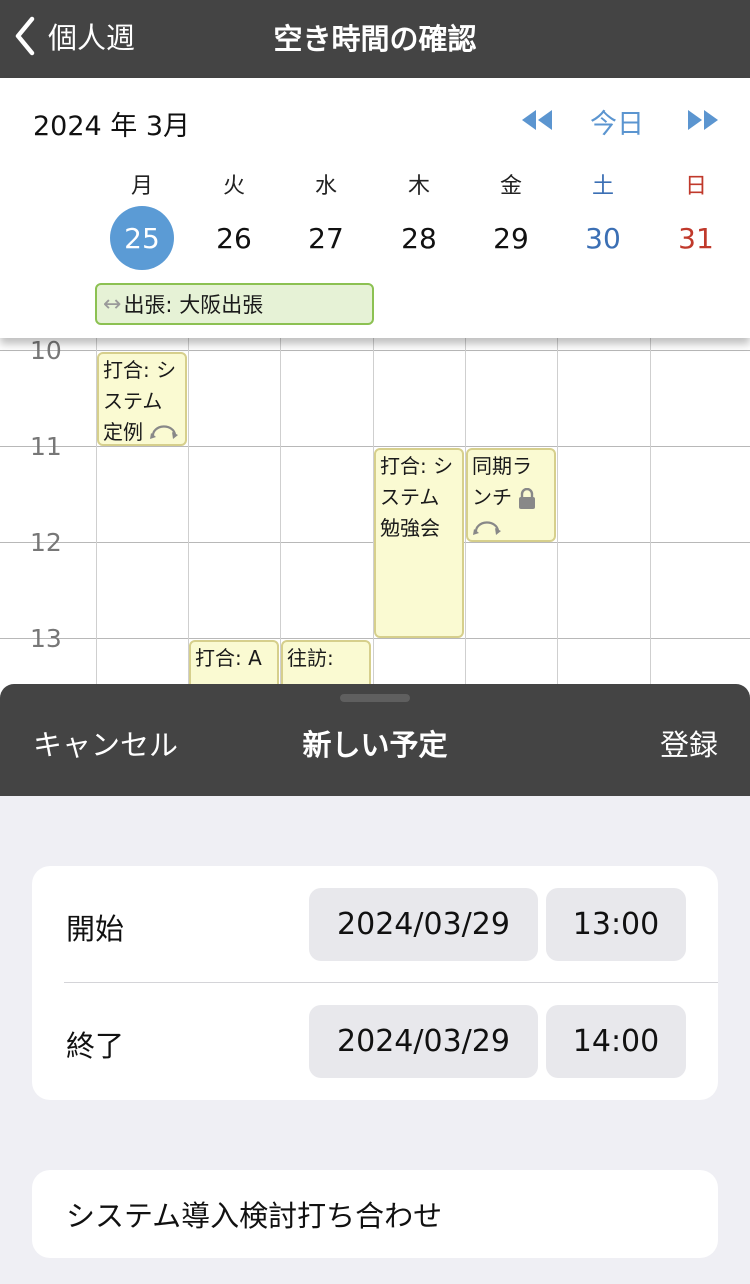  What do you see at coordinates (689, 743) in the screenshot?
I see `register-button: 登録` at bounding box center [689, 743].